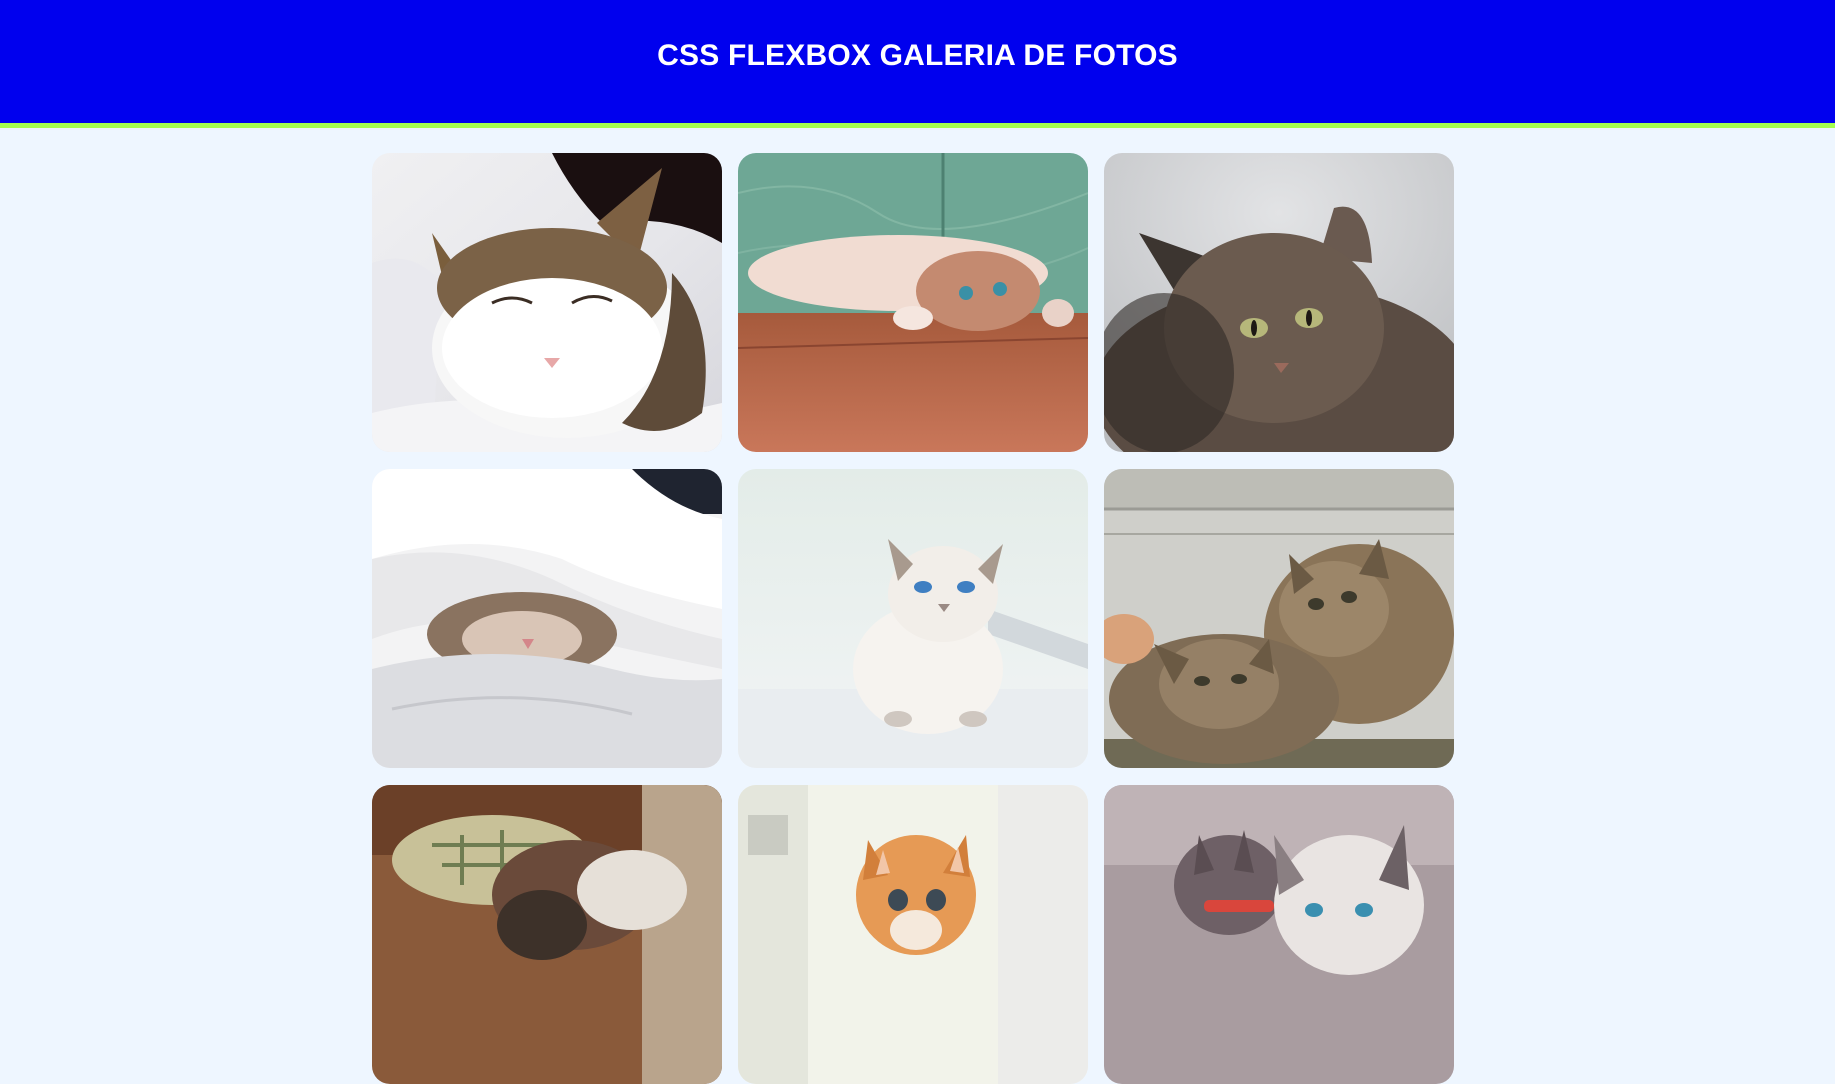  Describe the element at coordinates (547, 302) in the screenshot. I see `sleeping-tabby-white-cat-photo` at that location.